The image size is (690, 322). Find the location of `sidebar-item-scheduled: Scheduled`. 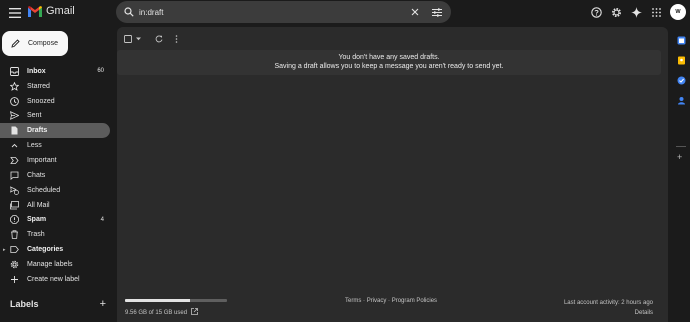

sidebar-item-scheduled: Scheduled is located at coordinates (55, 190).